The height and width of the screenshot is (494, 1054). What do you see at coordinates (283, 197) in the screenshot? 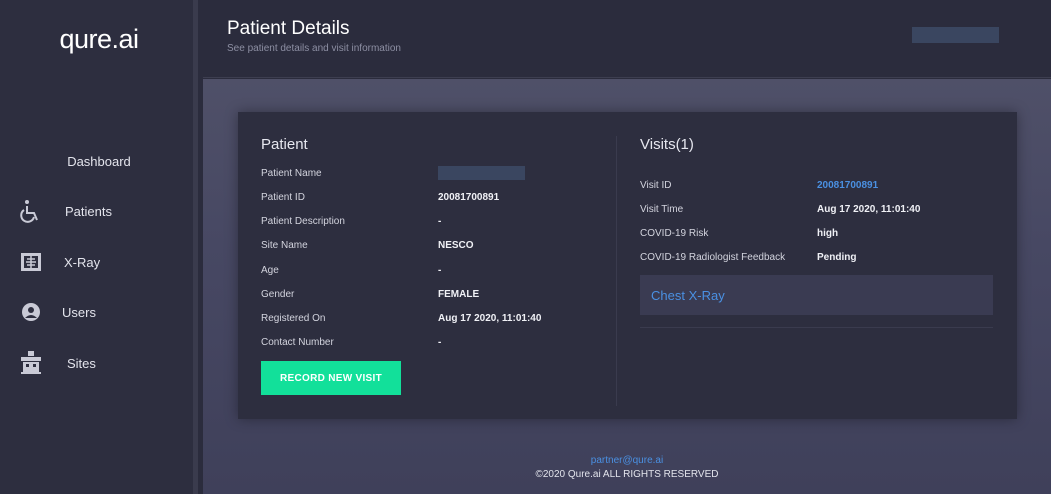
I see `patient-id-label: Patient ID` at bounding box center [283, 197].